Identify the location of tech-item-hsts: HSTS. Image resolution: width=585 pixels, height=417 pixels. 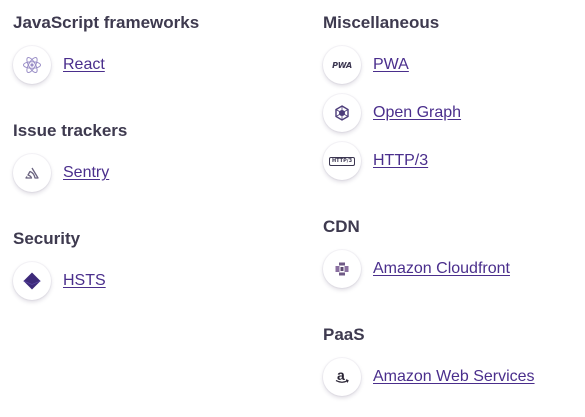
(59, 281).